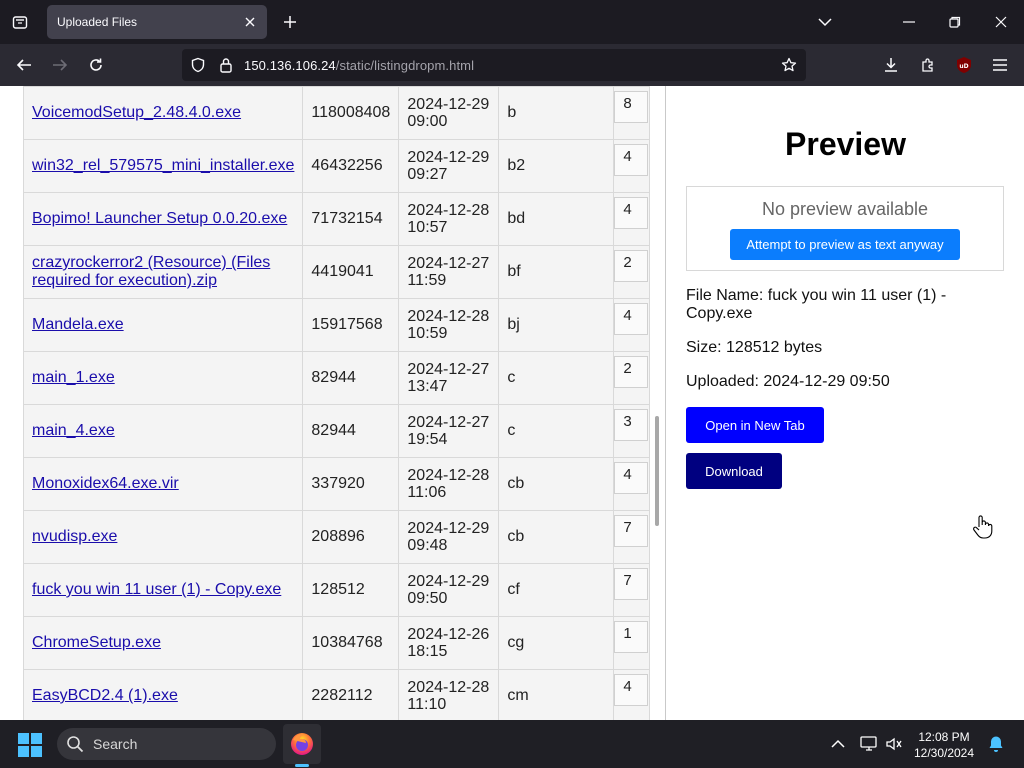 Image resolution: width=1024 pixels, height=768 pixels. What do you see at coordinates (157, 22) in the screenshot?
I see `tab-uploaded-files: Uploaded Files` at bounding box center [157, 22].